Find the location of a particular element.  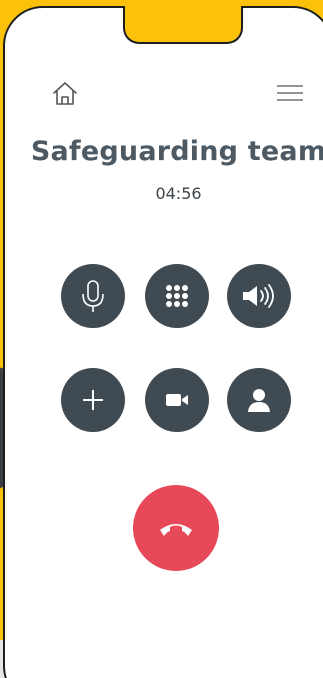

mute-button is located at coordinates (93, 296).